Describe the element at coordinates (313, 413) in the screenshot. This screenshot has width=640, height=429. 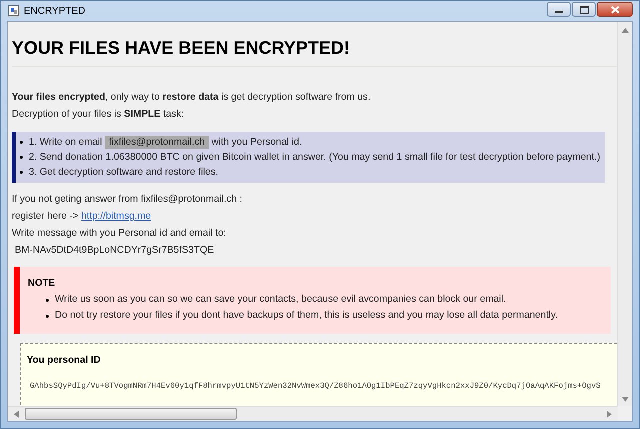
I see `horizontal-scrollbar` at that location.